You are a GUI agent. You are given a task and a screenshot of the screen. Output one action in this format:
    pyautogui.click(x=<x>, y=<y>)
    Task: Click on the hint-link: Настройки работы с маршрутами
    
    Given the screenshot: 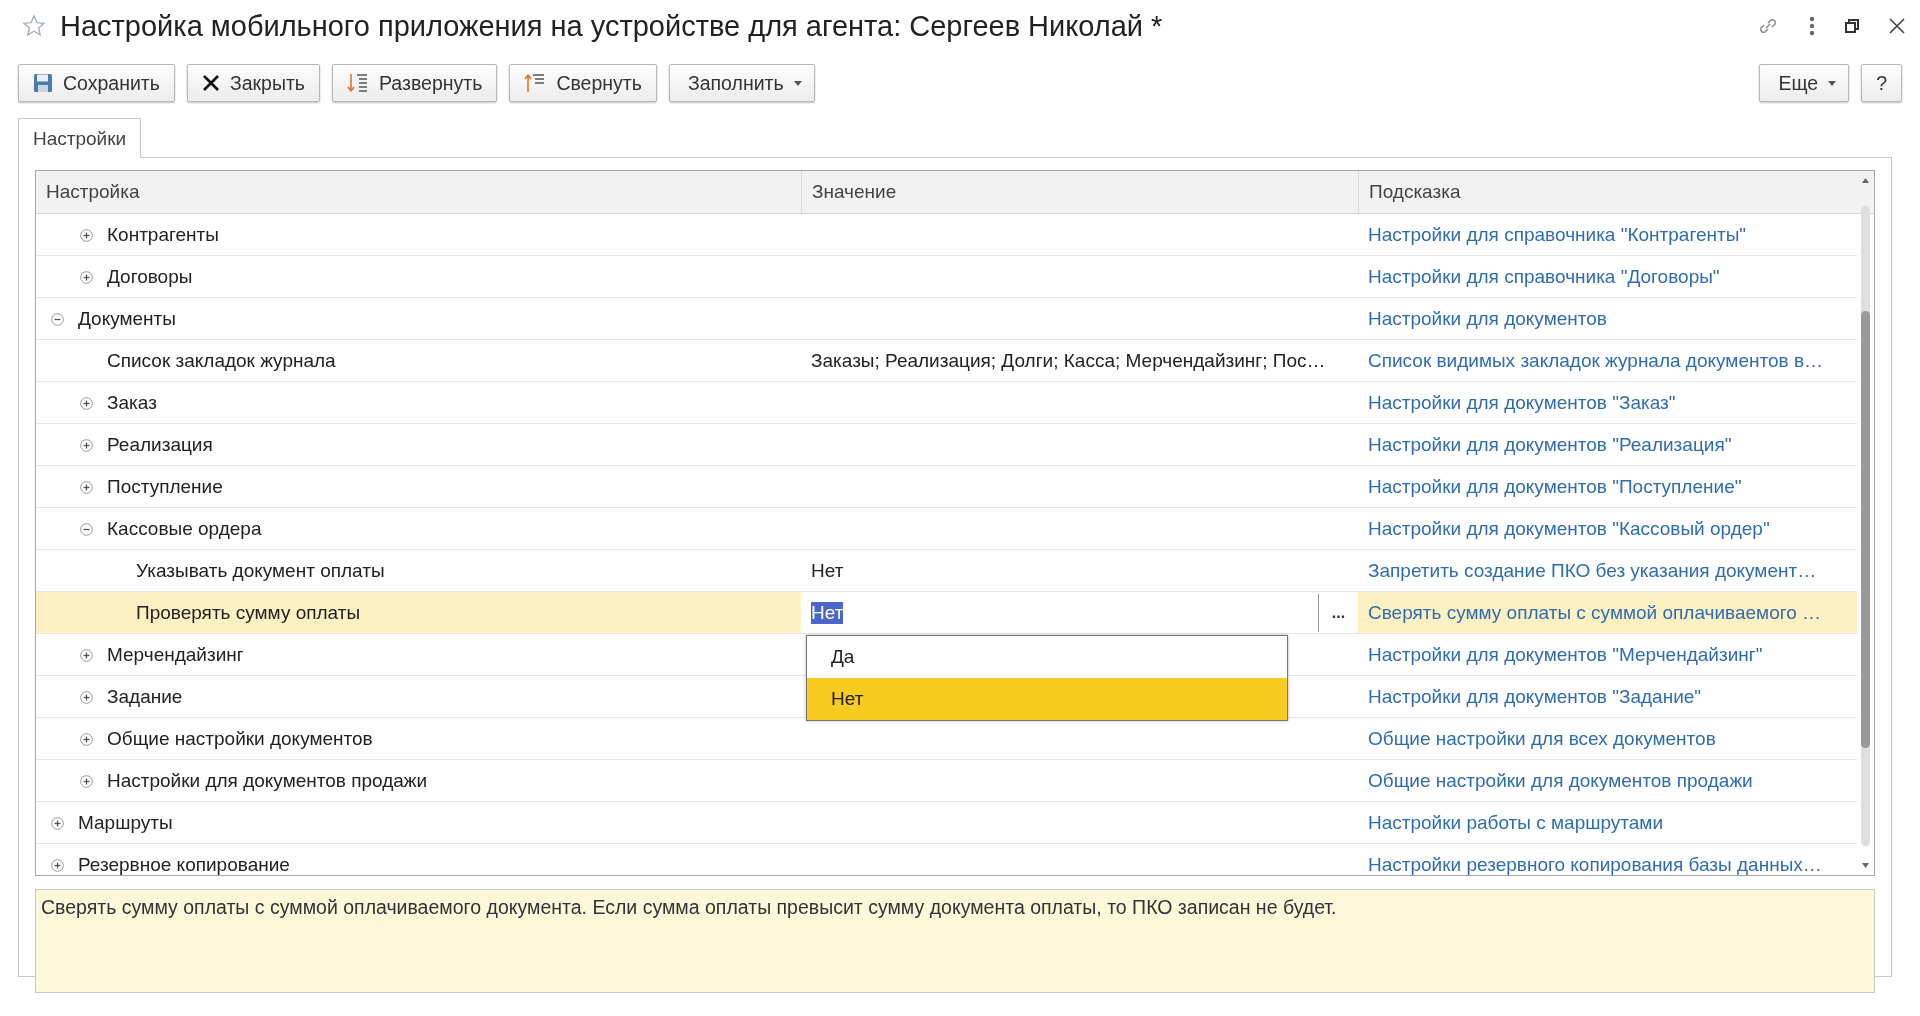 What is the action you would take?
    pyautogui.click(x=1516, y=822)
    